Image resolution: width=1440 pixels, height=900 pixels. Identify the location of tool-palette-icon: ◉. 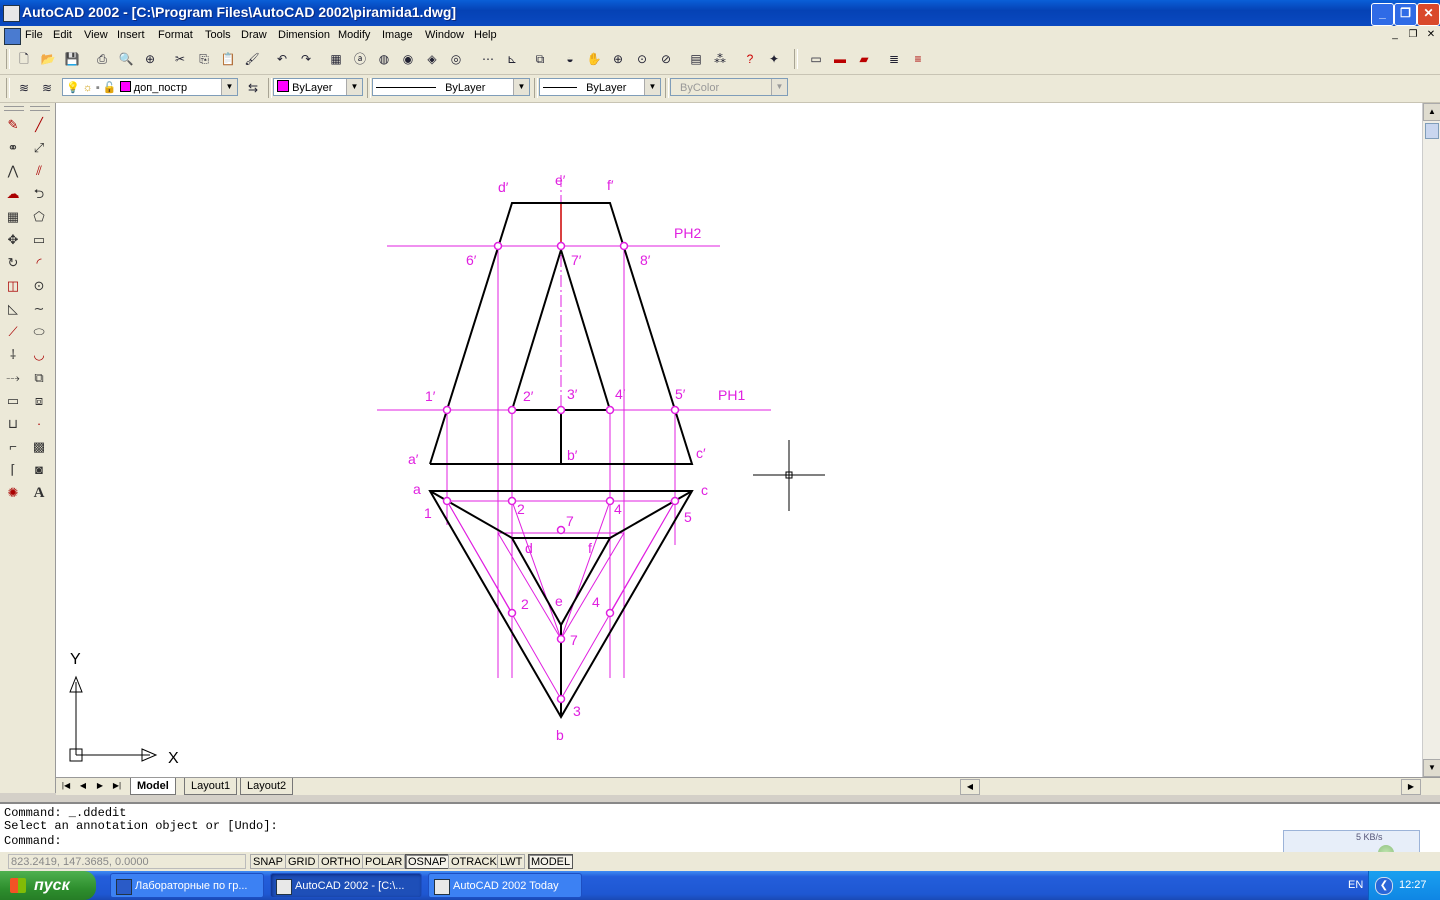
(408, 59).